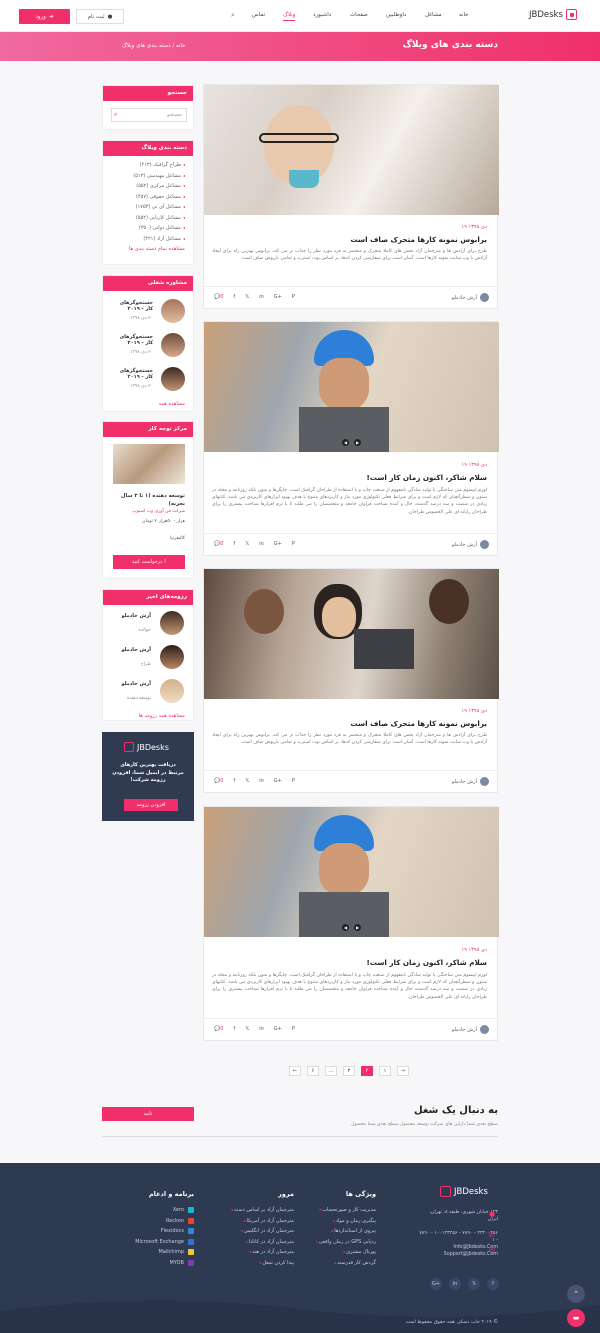 The height and width of the screenshot is (1333, 600). Describe the element at coordinates (164, 1252) in the screenshot. I see `app-link: Mailchimp` at that location.